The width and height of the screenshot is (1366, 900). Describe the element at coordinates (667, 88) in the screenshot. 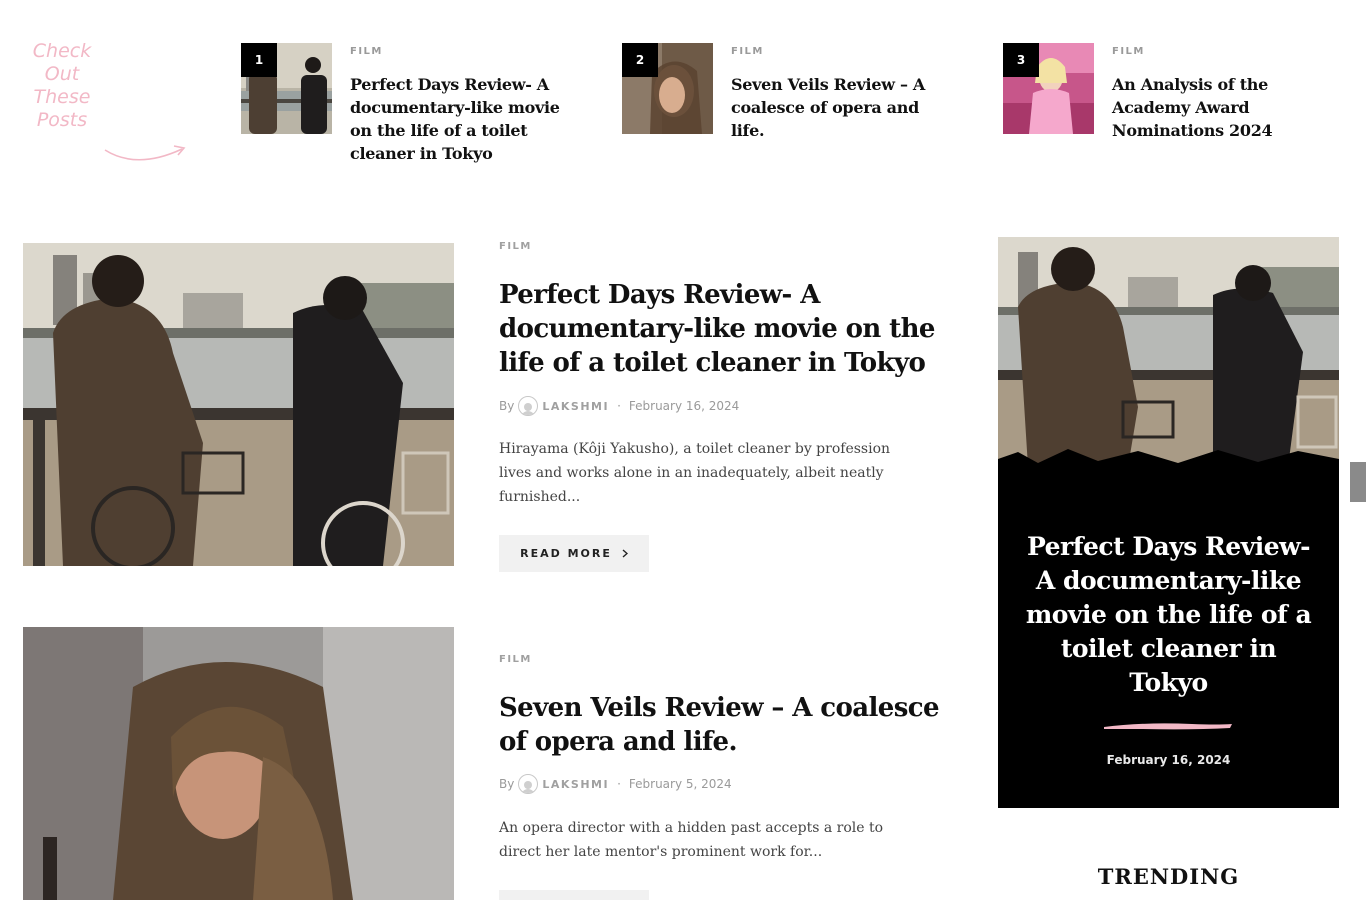

I see `top-post-thumbnail: 2` at that location.